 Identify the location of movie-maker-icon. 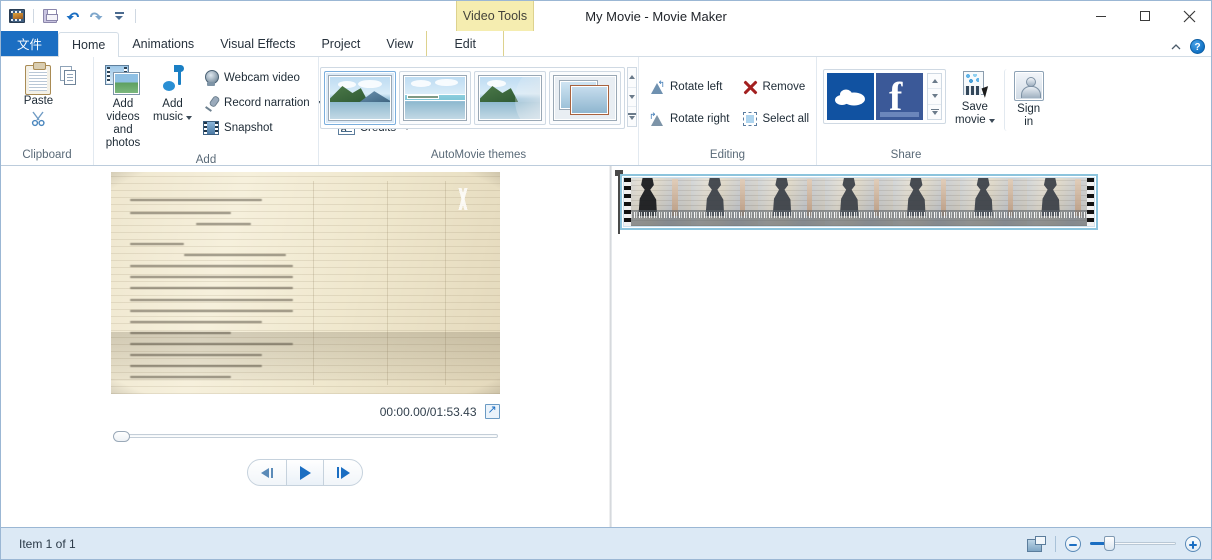
(17, 16).